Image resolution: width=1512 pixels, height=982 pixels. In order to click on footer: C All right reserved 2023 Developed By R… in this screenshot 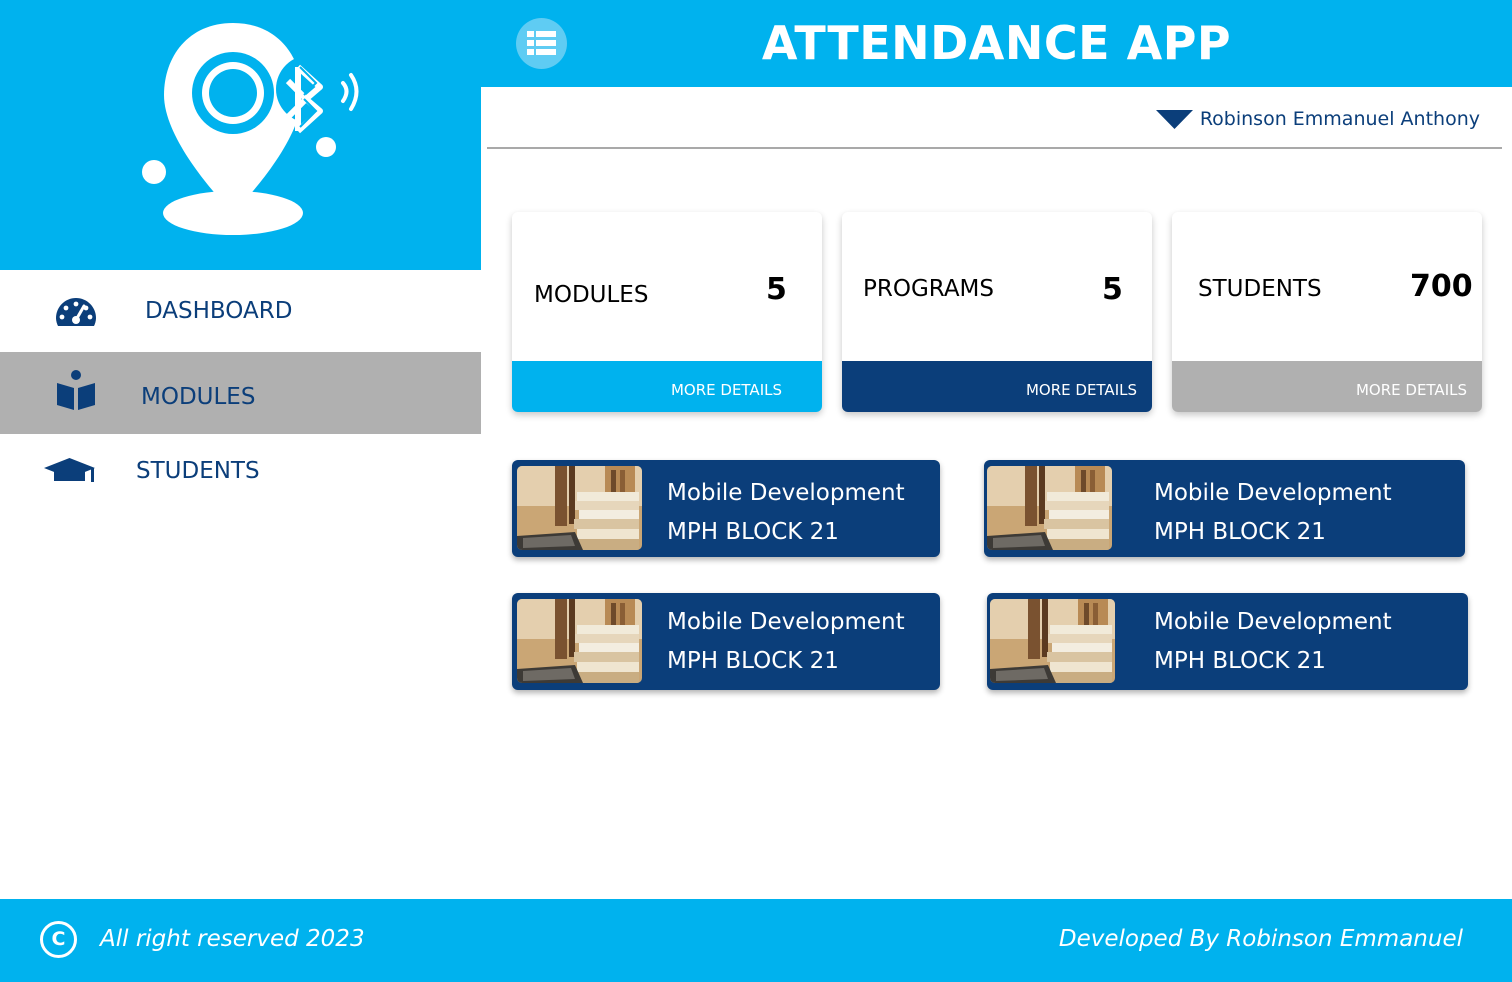, I will do `click(756, 940)`.